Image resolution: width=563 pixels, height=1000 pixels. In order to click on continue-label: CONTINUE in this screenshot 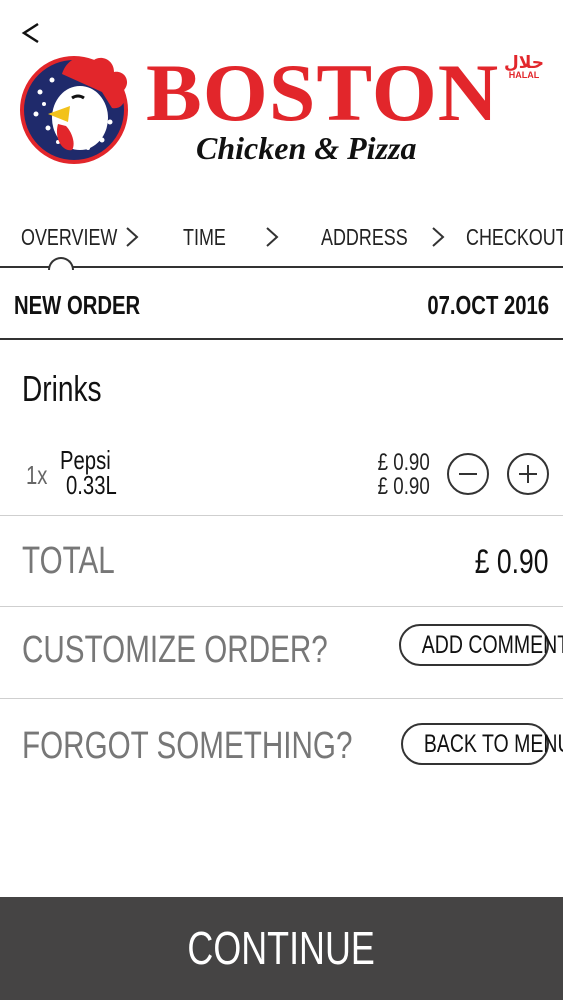, I will do `click(281, 948)`.